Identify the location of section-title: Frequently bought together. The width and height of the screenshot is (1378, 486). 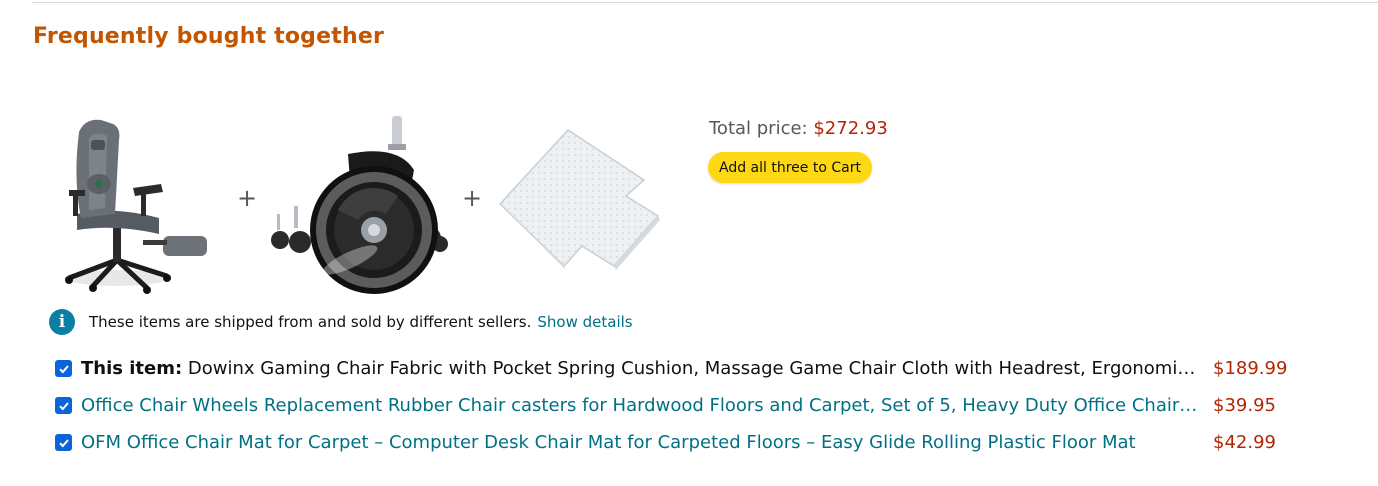
(209, 36).